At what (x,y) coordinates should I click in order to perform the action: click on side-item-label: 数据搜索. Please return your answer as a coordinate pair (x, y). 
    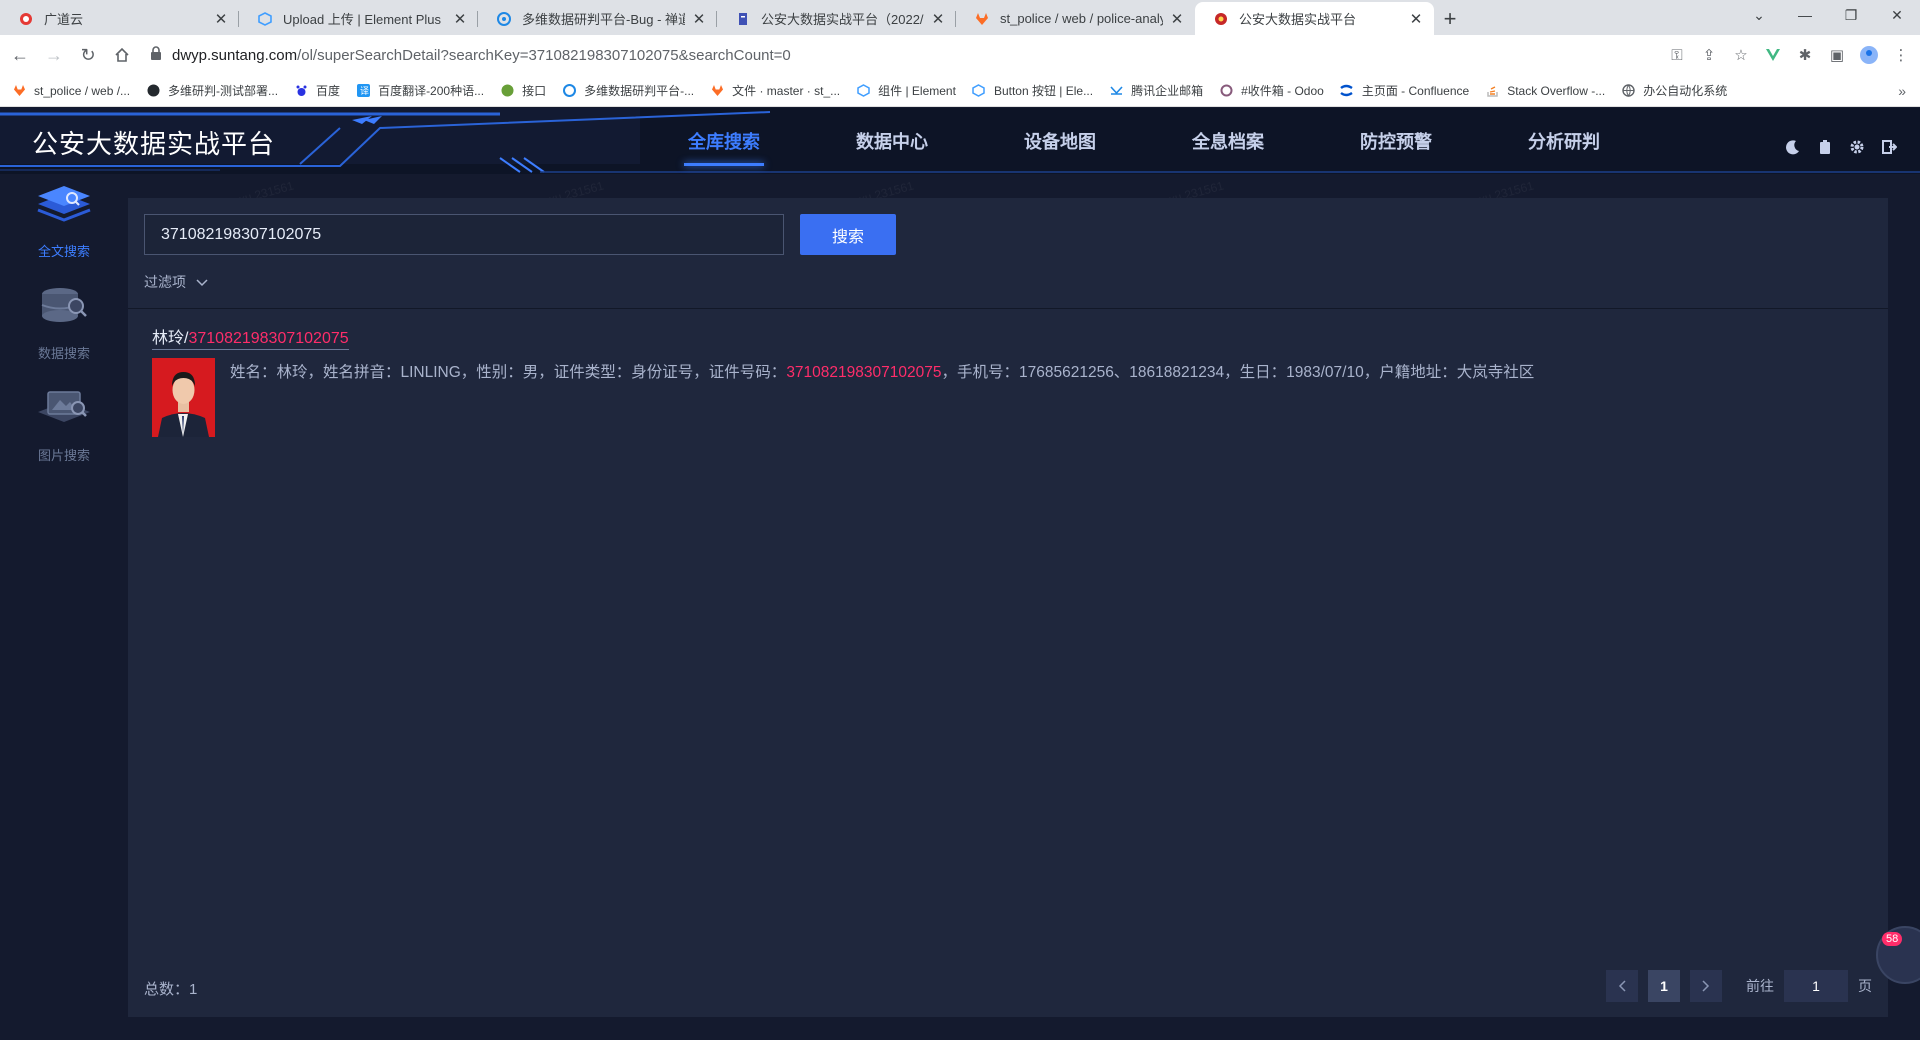
    Looking at the image, I should click on (63, 353).